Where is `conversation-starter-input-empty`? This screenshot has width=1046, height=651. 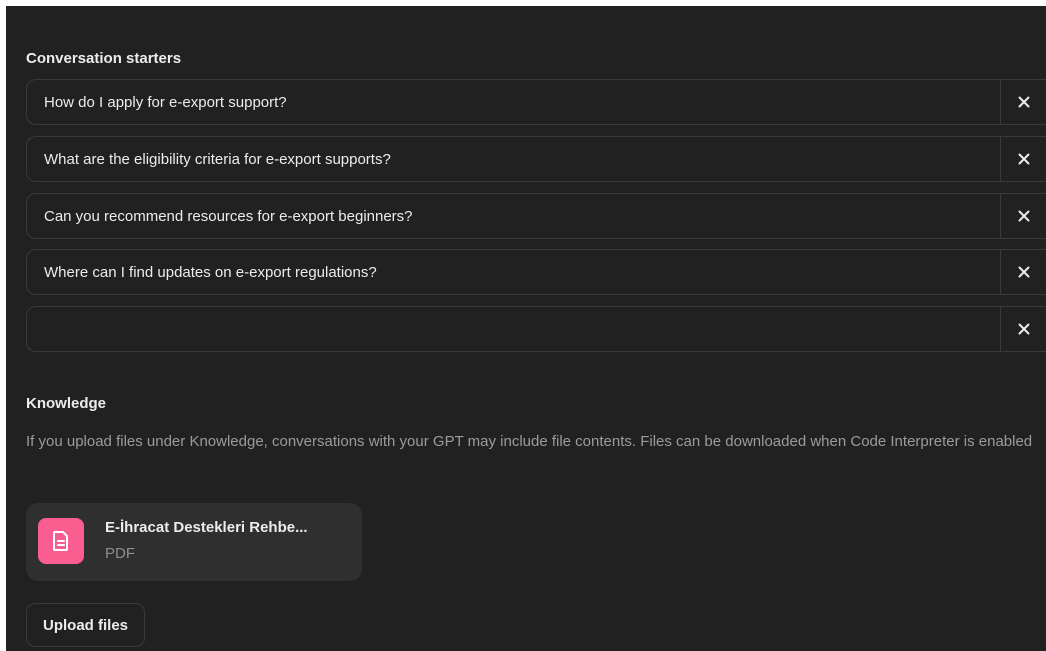
conversation-starter-input-empty is located at coordinates (513, 329).